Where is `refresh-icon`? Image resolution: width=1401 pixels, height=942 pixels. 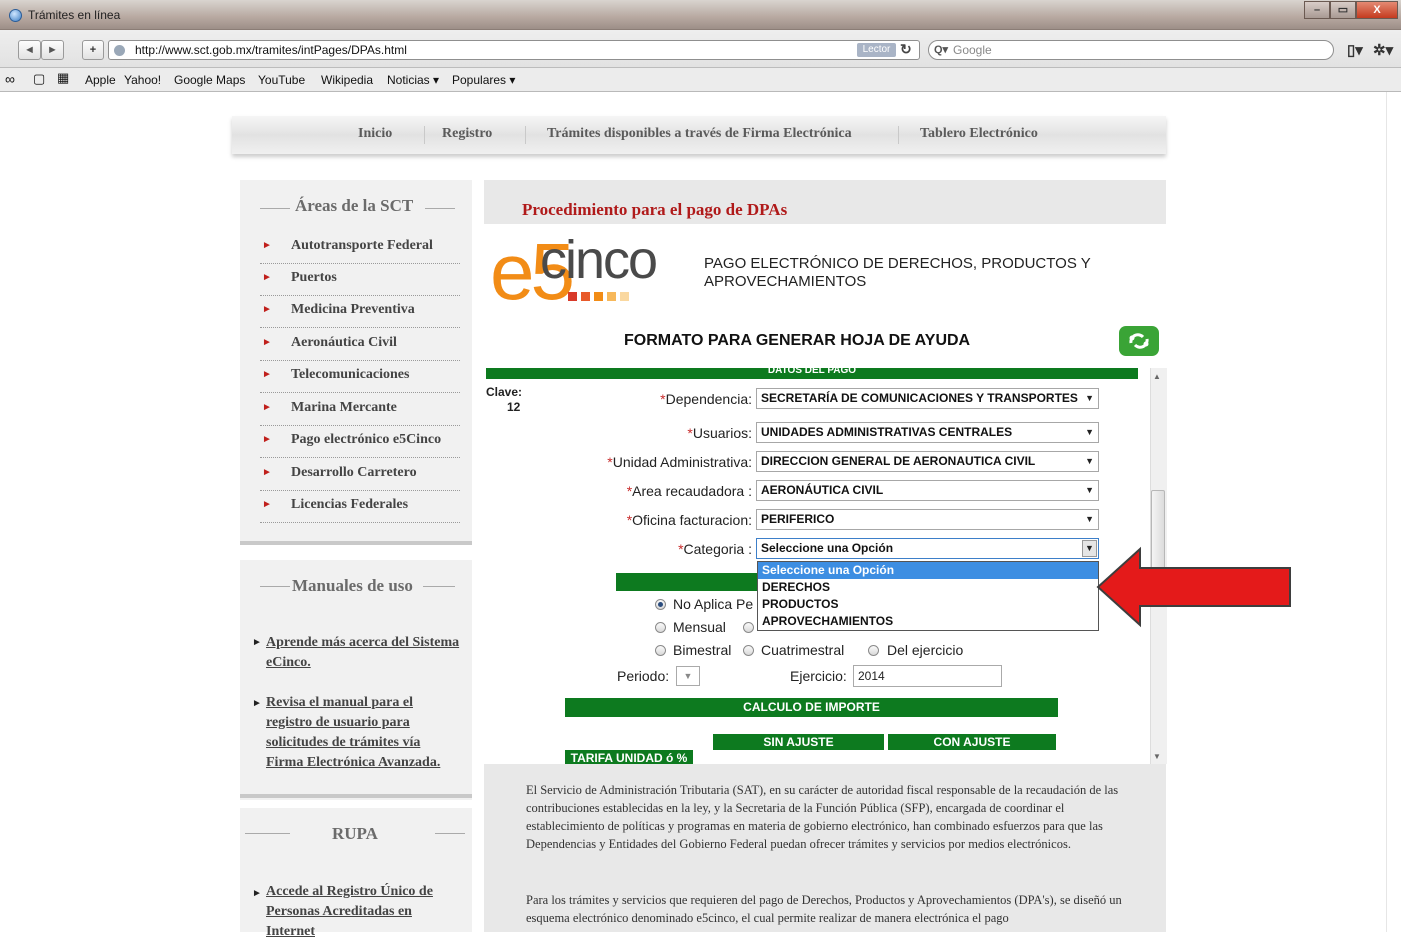 refresh-icon is located at coordinates (1139, 341).